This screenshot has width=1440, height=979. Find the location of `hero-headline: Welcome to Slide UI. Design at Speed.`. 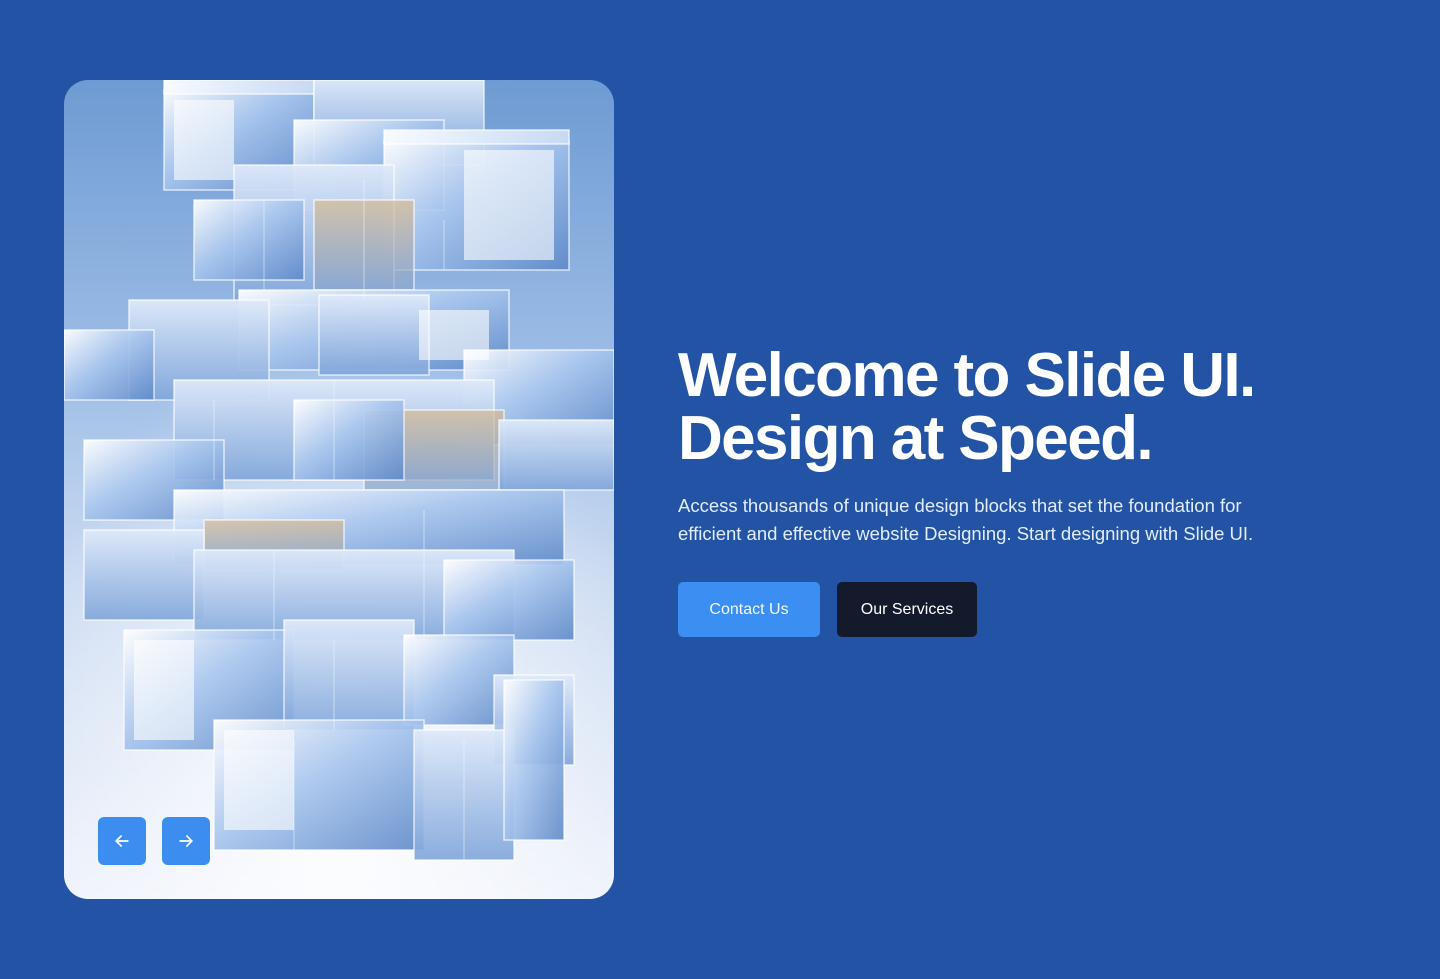

hero-headline: Welcome to Slide UI. Design at Speed. is located at coordinates (1028, 407).